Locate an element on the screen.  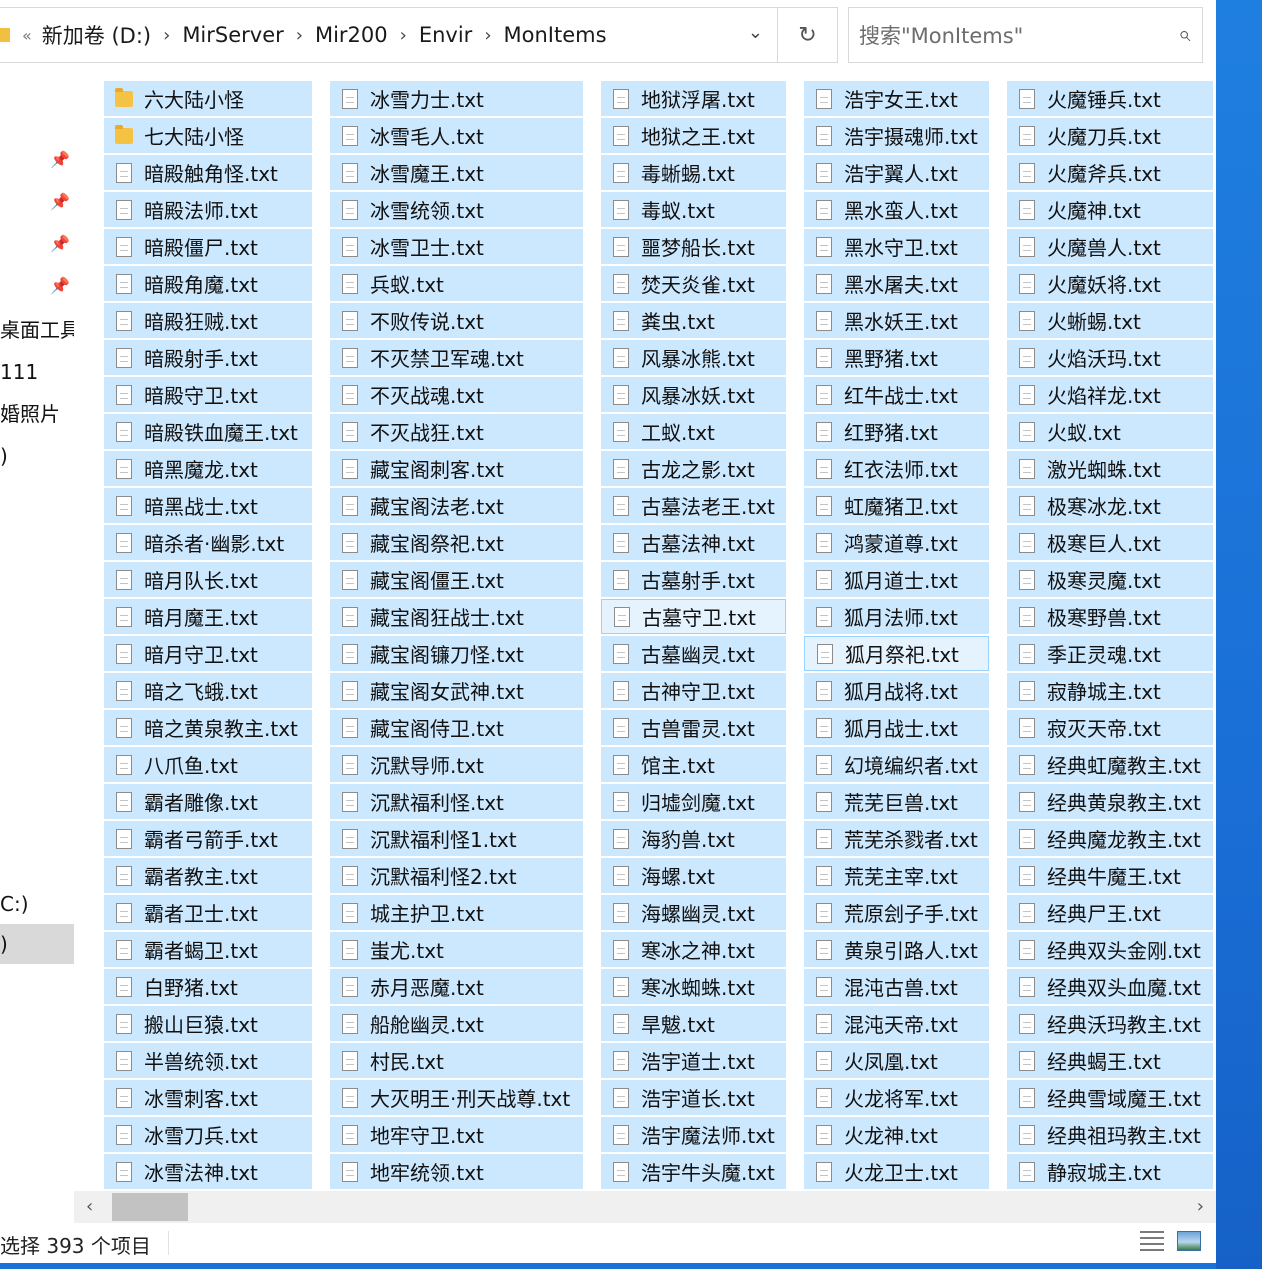
file-item: 火魔兽人.txt is located at coordinates (1110, 246).